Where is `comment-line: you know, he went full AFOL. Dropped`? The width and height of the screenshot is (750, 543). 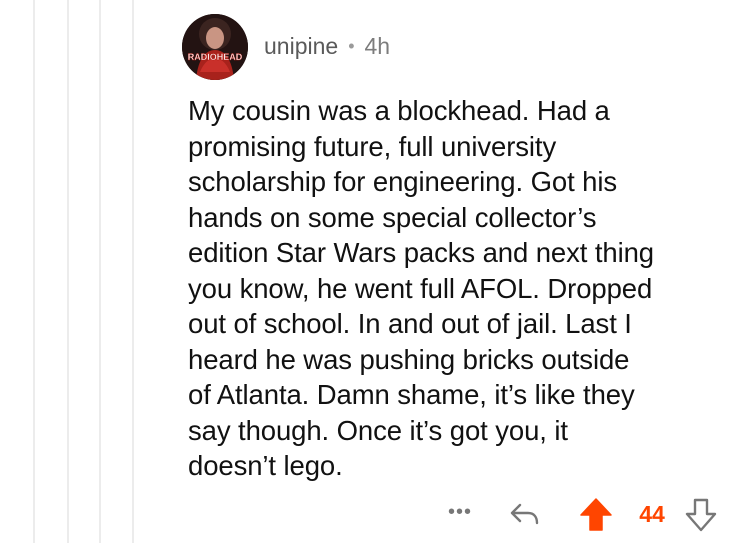 comment-line: you know, he went full AFOL. Dropped is located at coordinates (420, 288).